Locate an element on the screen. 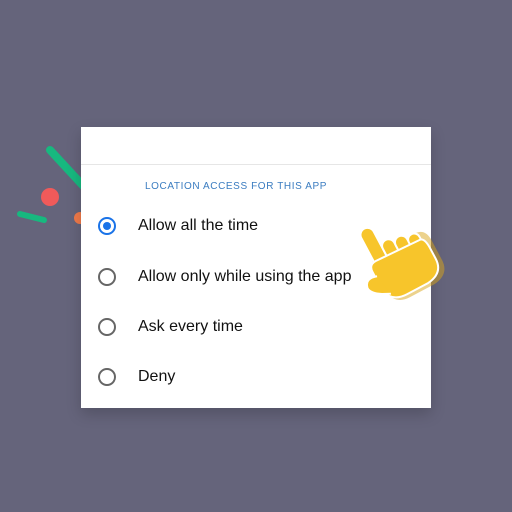  option-label: Allow all the time is located at coordinates (198, 225).